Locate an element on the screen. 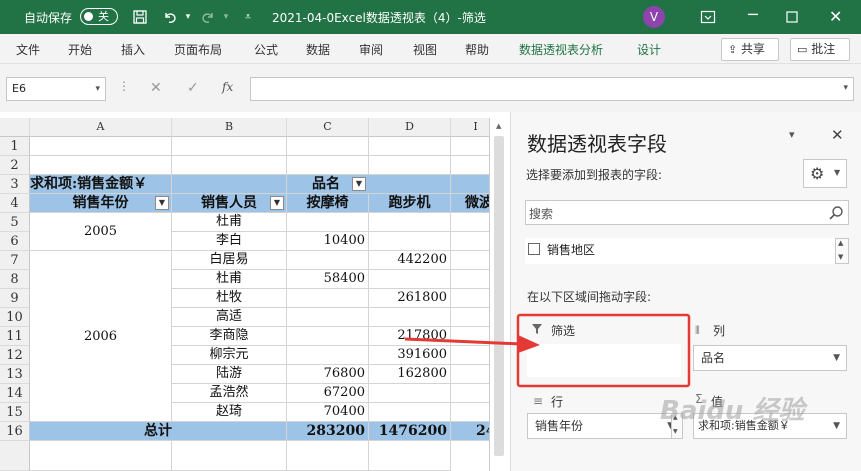 The width and height of the screenshot is (861, 471). grand-total-d: 1476200 is located at coordinates (410, 431).